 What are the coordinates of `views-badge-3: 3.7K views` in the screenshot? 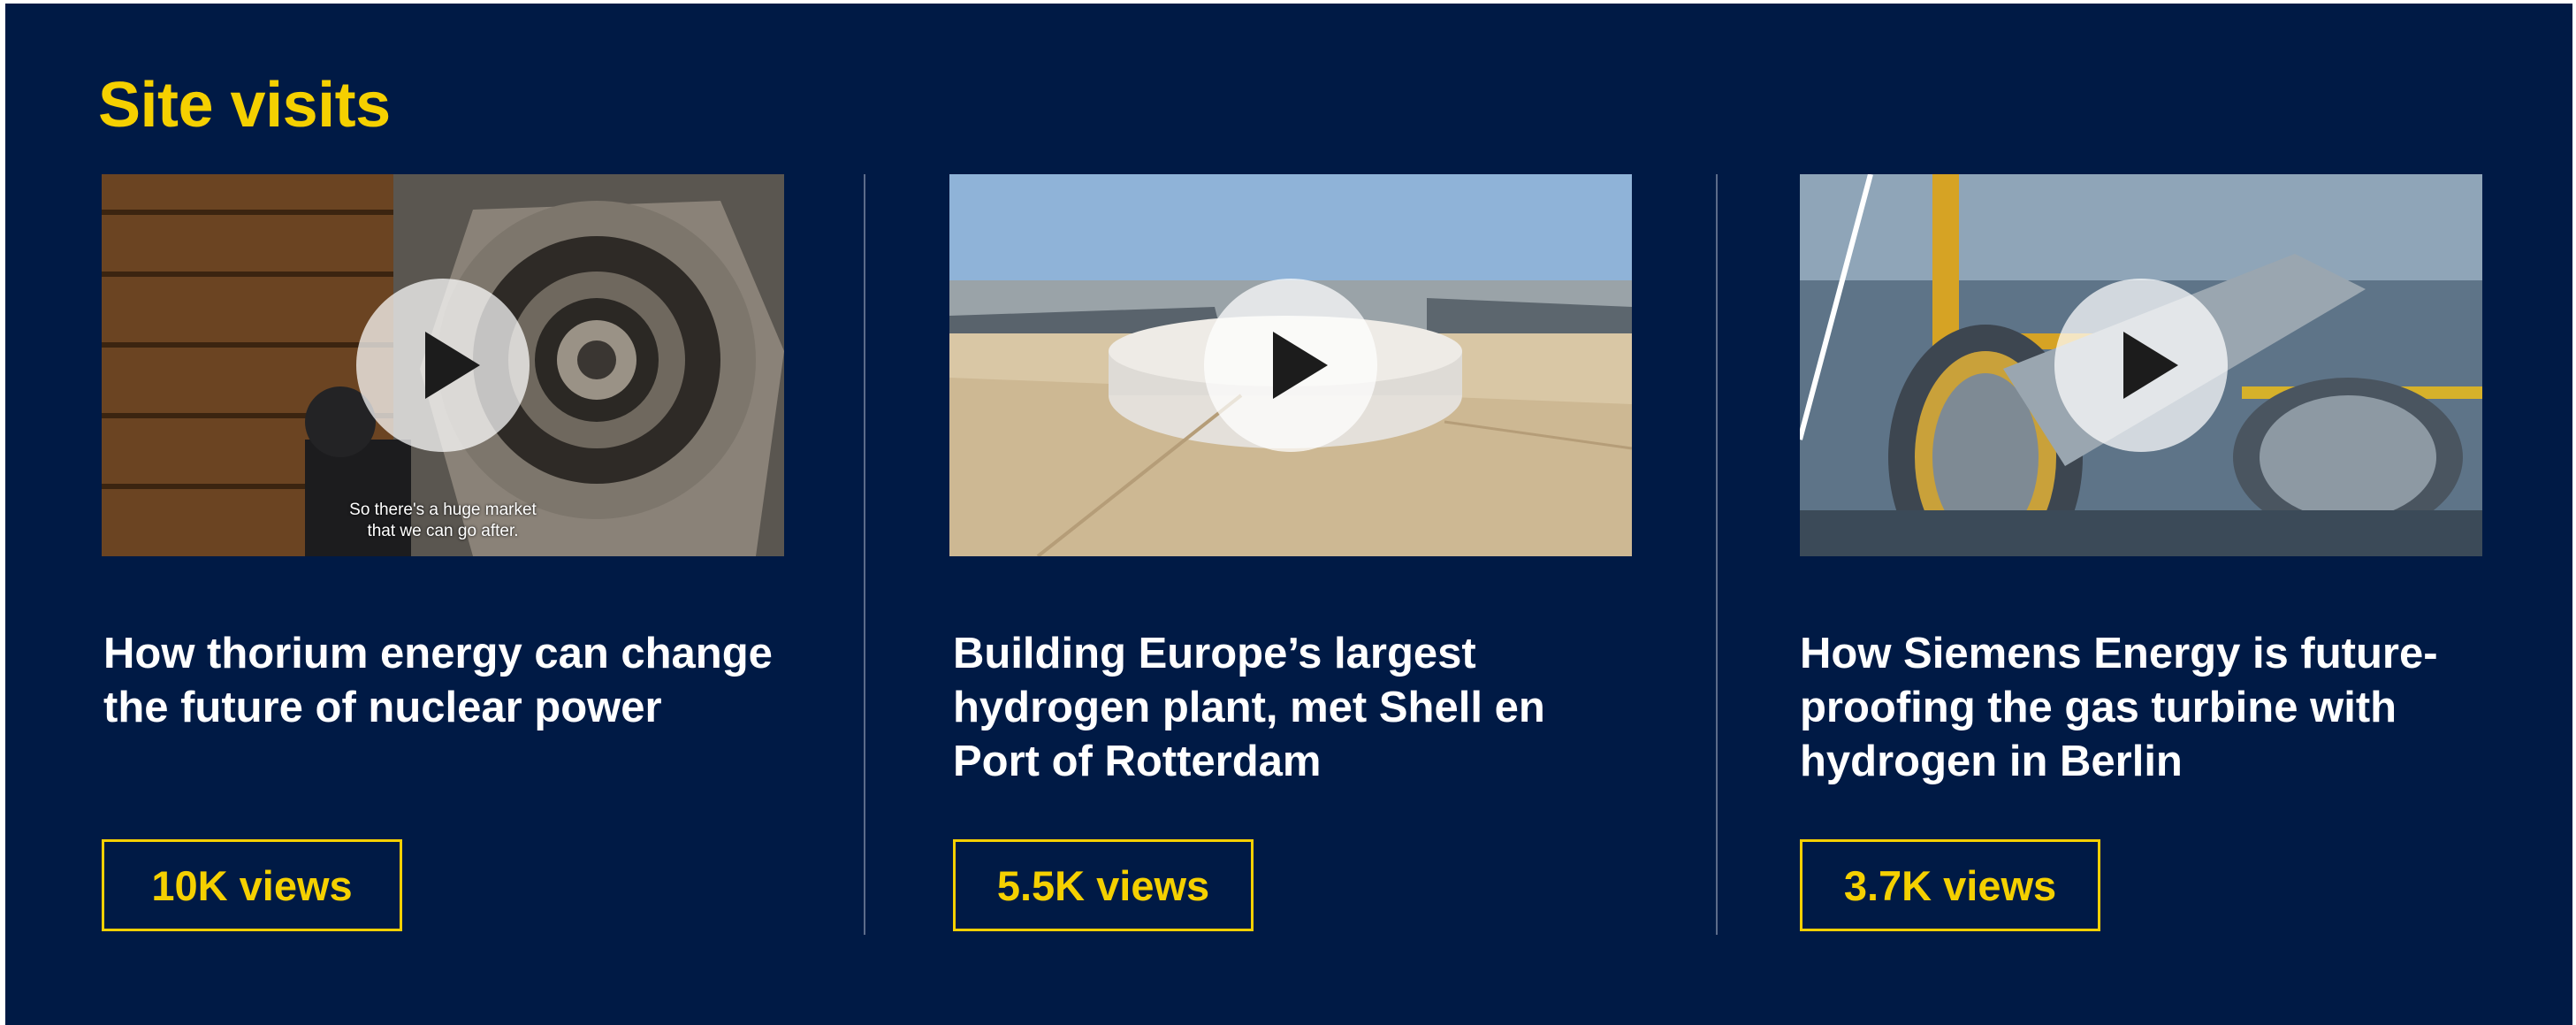 It's located at (1950, 885).